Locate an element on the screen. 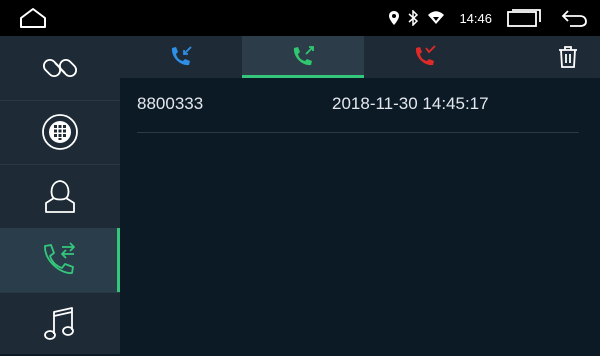 This screenshot has width=600, height=356. status-clock: 14:46 is located at coordinates (475, 18).